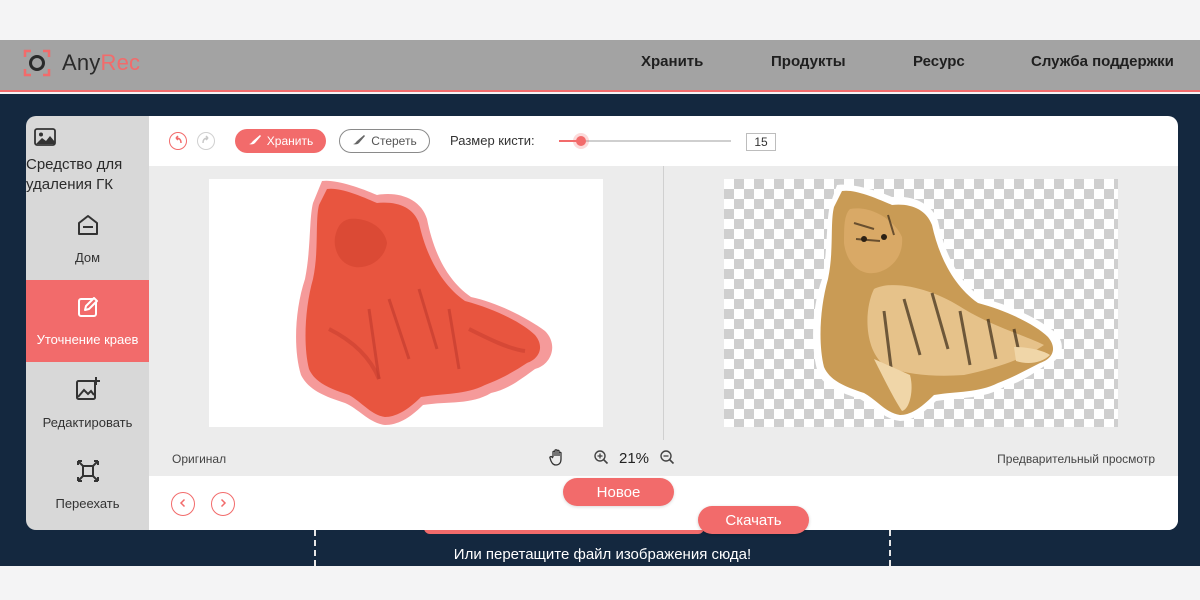 The width and height of the screenshot is (1200, 600). Describe the element at coordinates (753, 520) in the screenshot. I see `download-button: Скачать` at that location.